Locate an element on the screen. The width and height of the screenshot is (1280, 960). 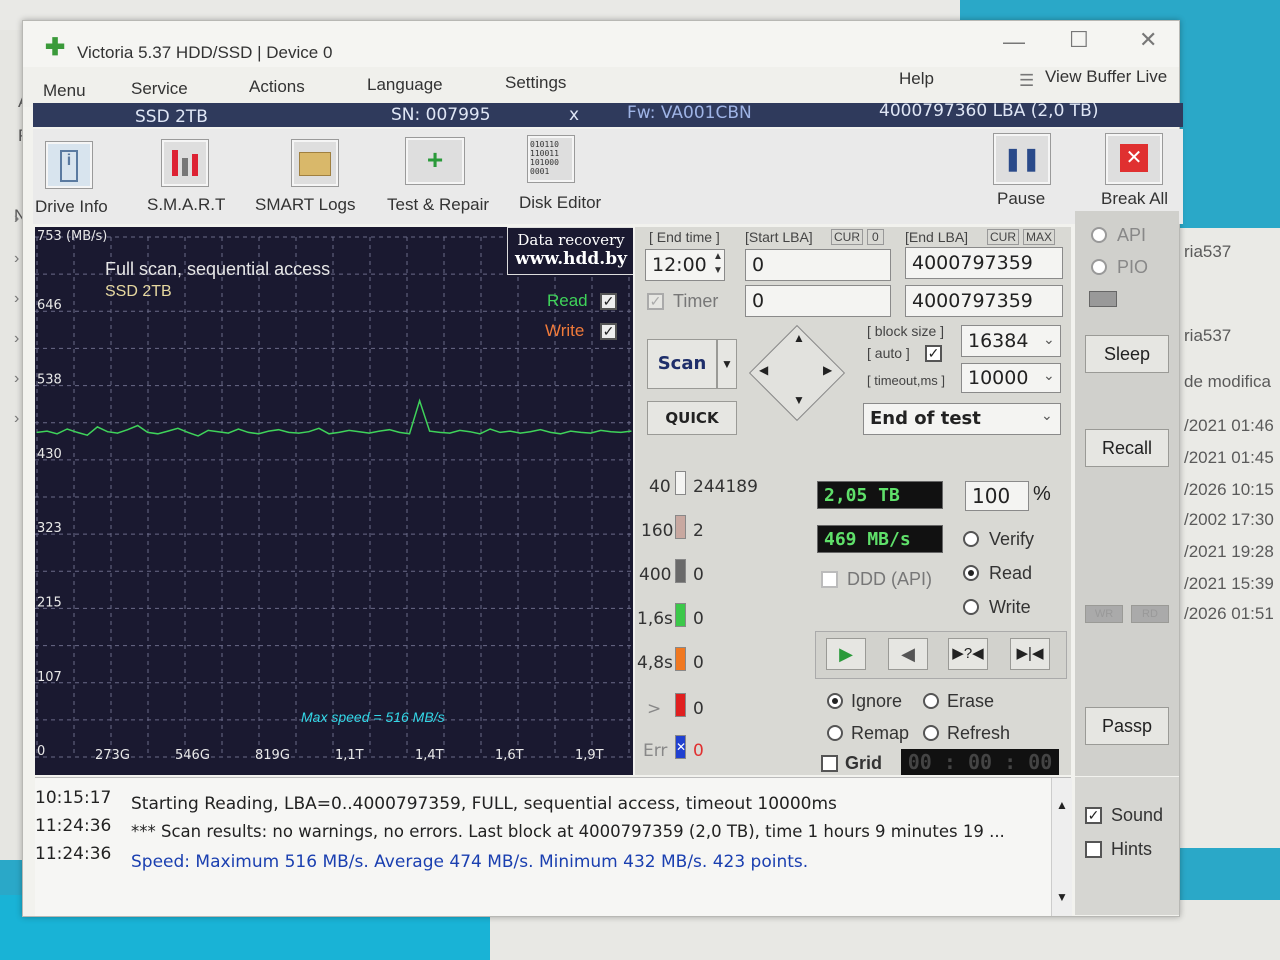
remap-radio is located at coordinates (835, 733).